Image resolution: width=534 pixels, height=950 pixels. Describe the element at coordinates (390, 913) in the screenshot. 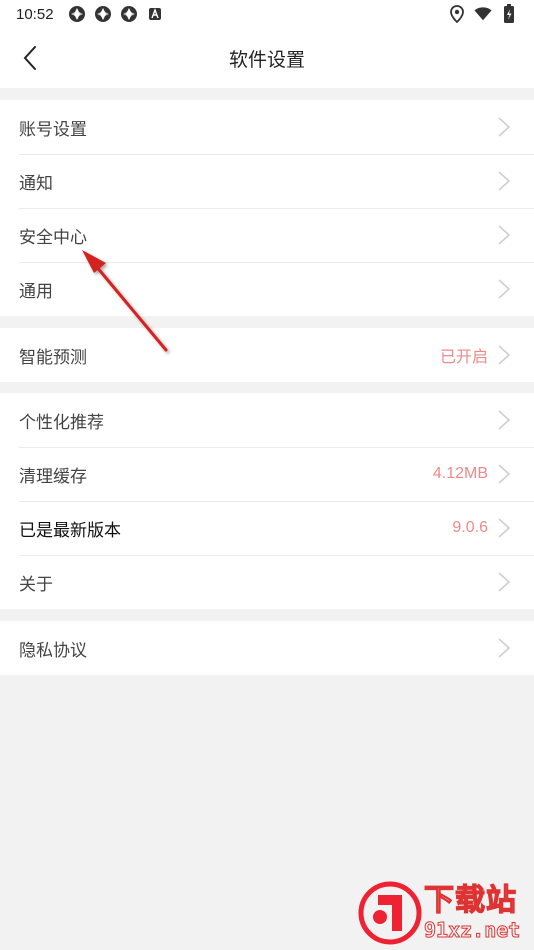

I see `watermark-logo-icon` at that location.